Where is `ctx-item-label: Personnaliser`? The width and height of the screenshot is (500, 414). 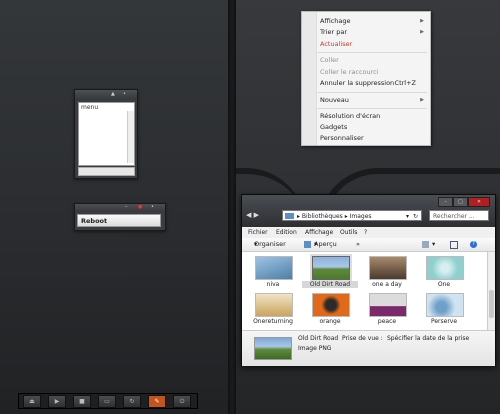
ctx-item-label: Personnaliser is located at coordinates (342, 138).